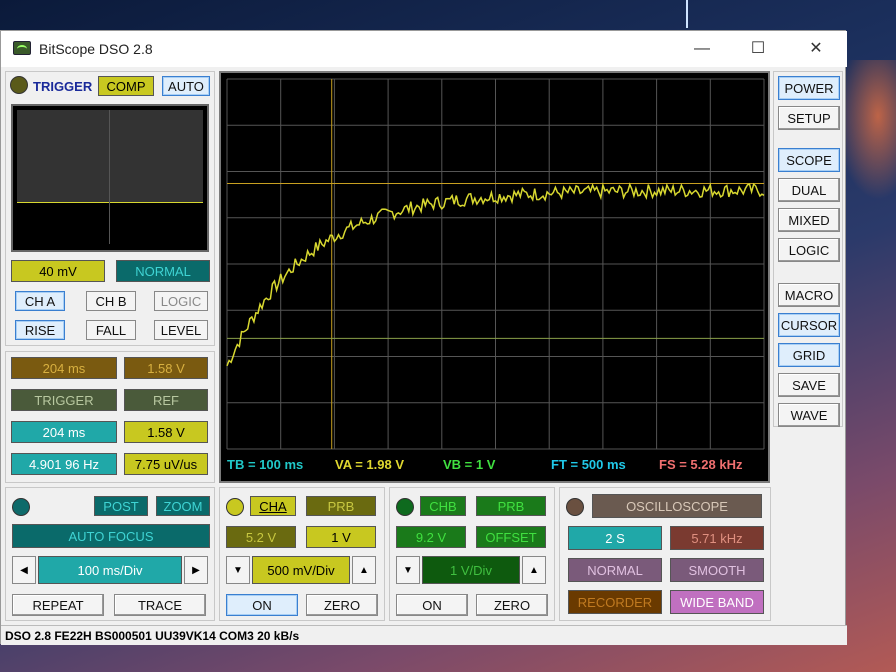 The height and width of the screenshot is (672, 896). I want to click on zoom-button: ZOOM, so click(183, 506).